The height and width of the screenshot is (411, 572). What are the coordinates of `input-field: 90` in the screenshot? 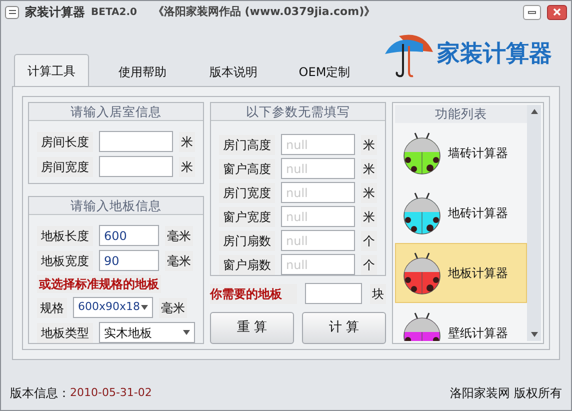 It's located at (129, 260).